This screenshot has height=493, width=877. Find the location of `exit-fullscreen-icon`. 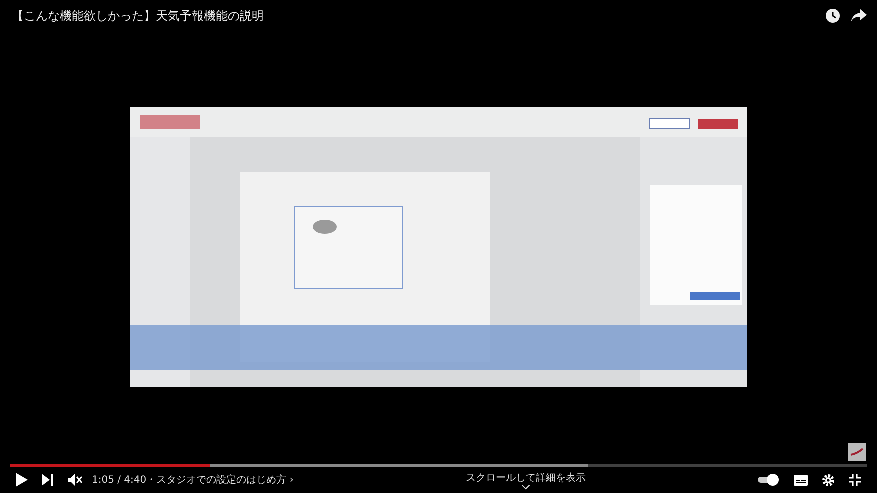

exit-fullscreen-icon is located at coordinates (855, 480).